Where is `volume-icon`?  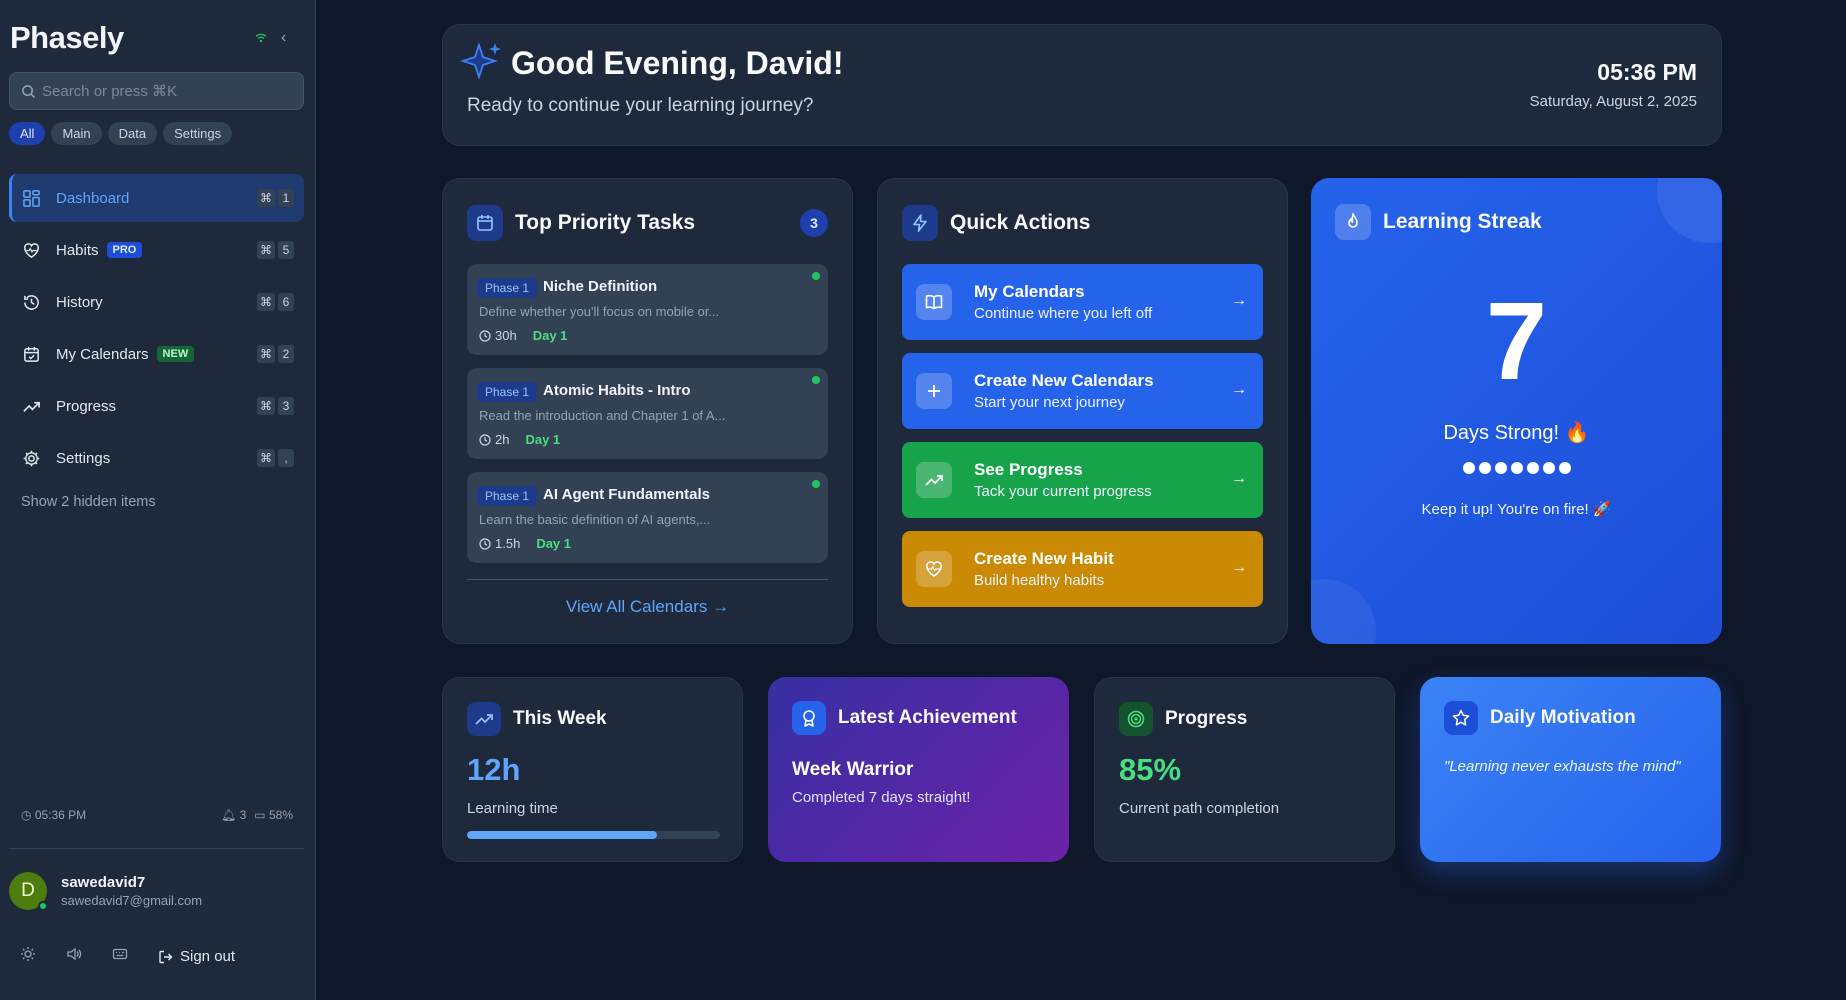
volume-icon is located at coordinates (74, 956).